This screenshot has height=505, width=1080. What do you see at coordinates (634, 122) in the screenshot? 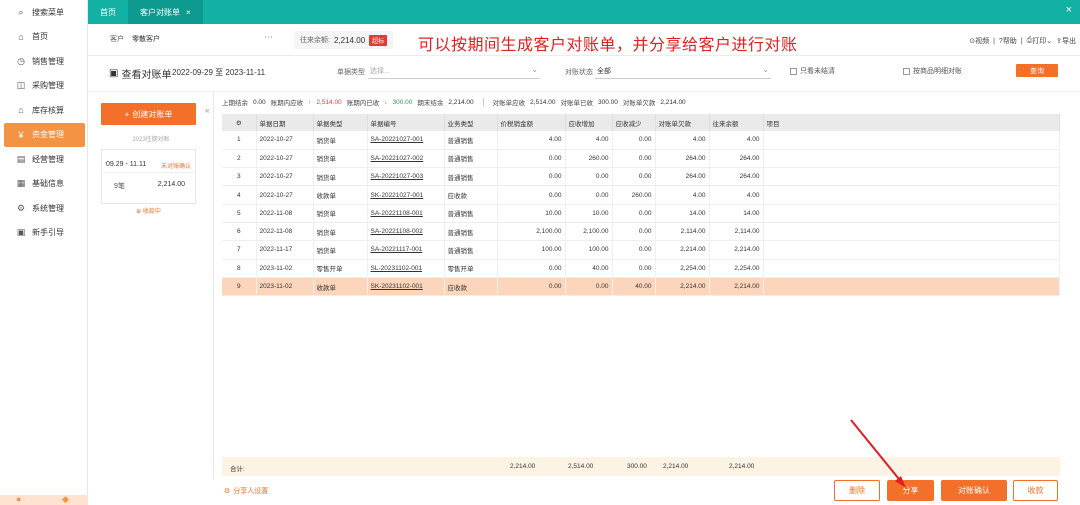
I see `column-header: 应收减少` at bounding box center [634, 122].